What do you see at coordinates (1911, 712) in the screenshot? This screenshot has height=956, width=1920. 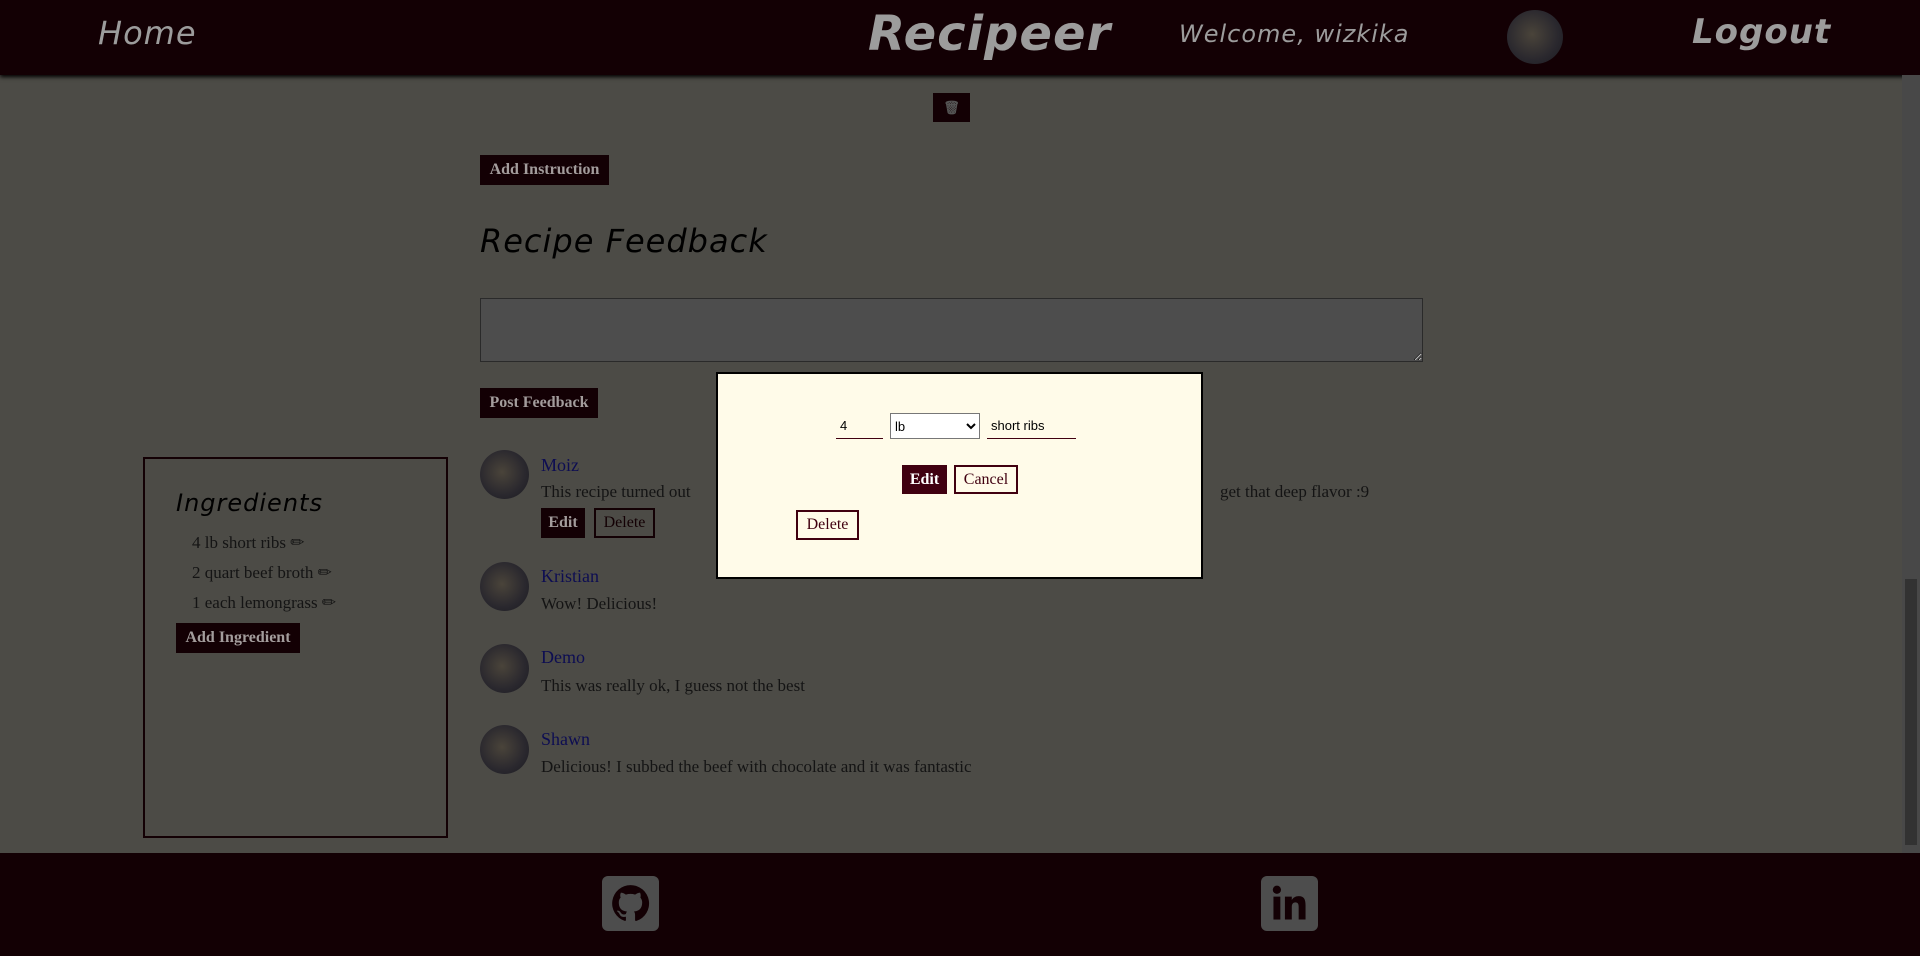 I see `scrollbar-thumb` at bounding box center [1911, 712].